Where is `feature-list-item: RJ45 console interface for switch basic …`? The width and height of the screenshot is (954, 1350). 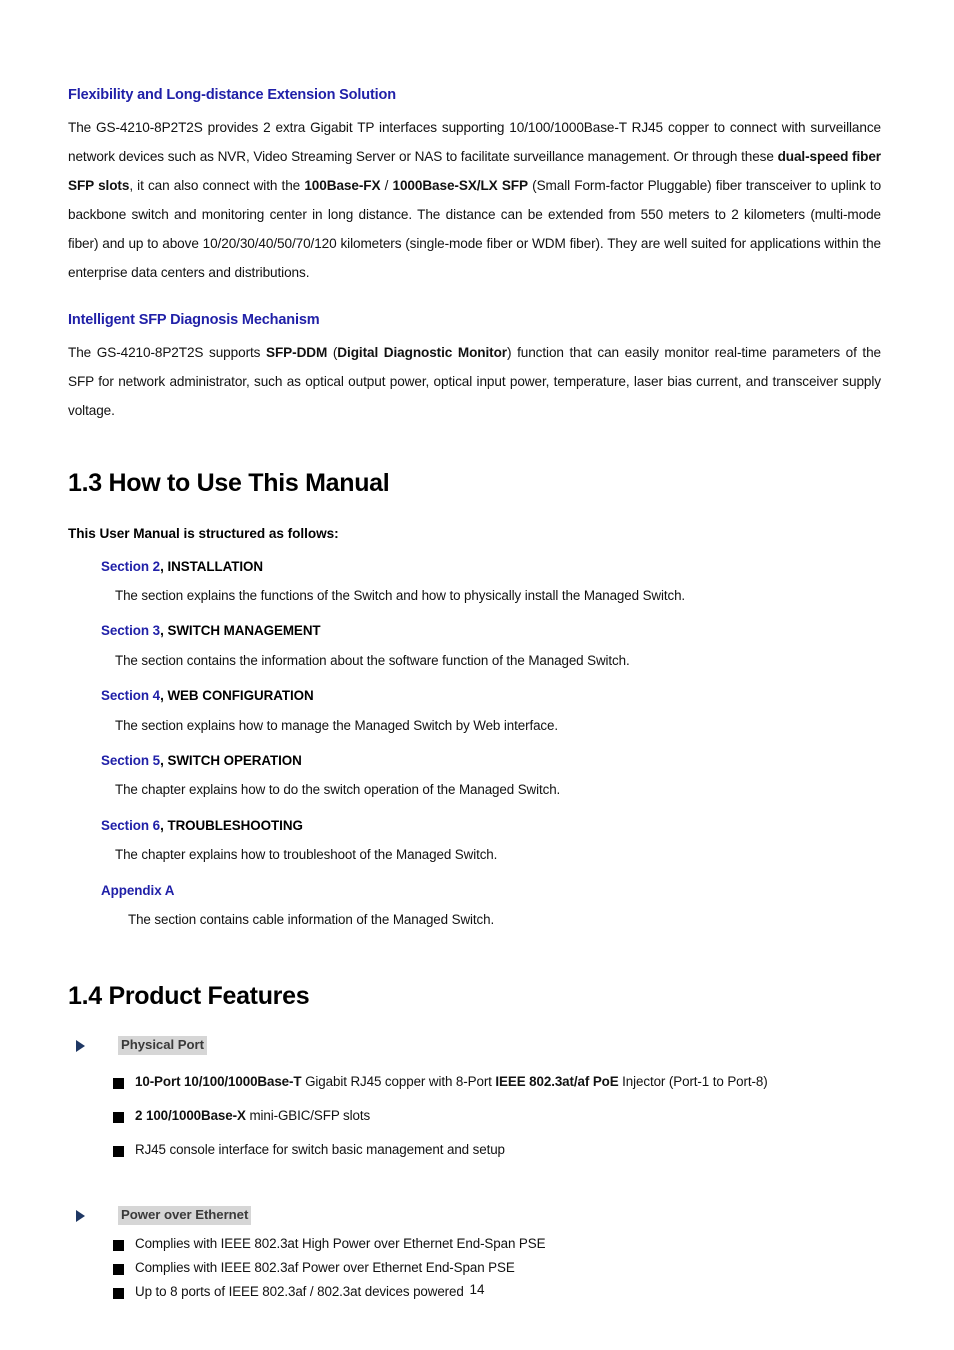
feature-list-item: RJ45 console interface for switch basic … is located at coordinates (474, 1150).